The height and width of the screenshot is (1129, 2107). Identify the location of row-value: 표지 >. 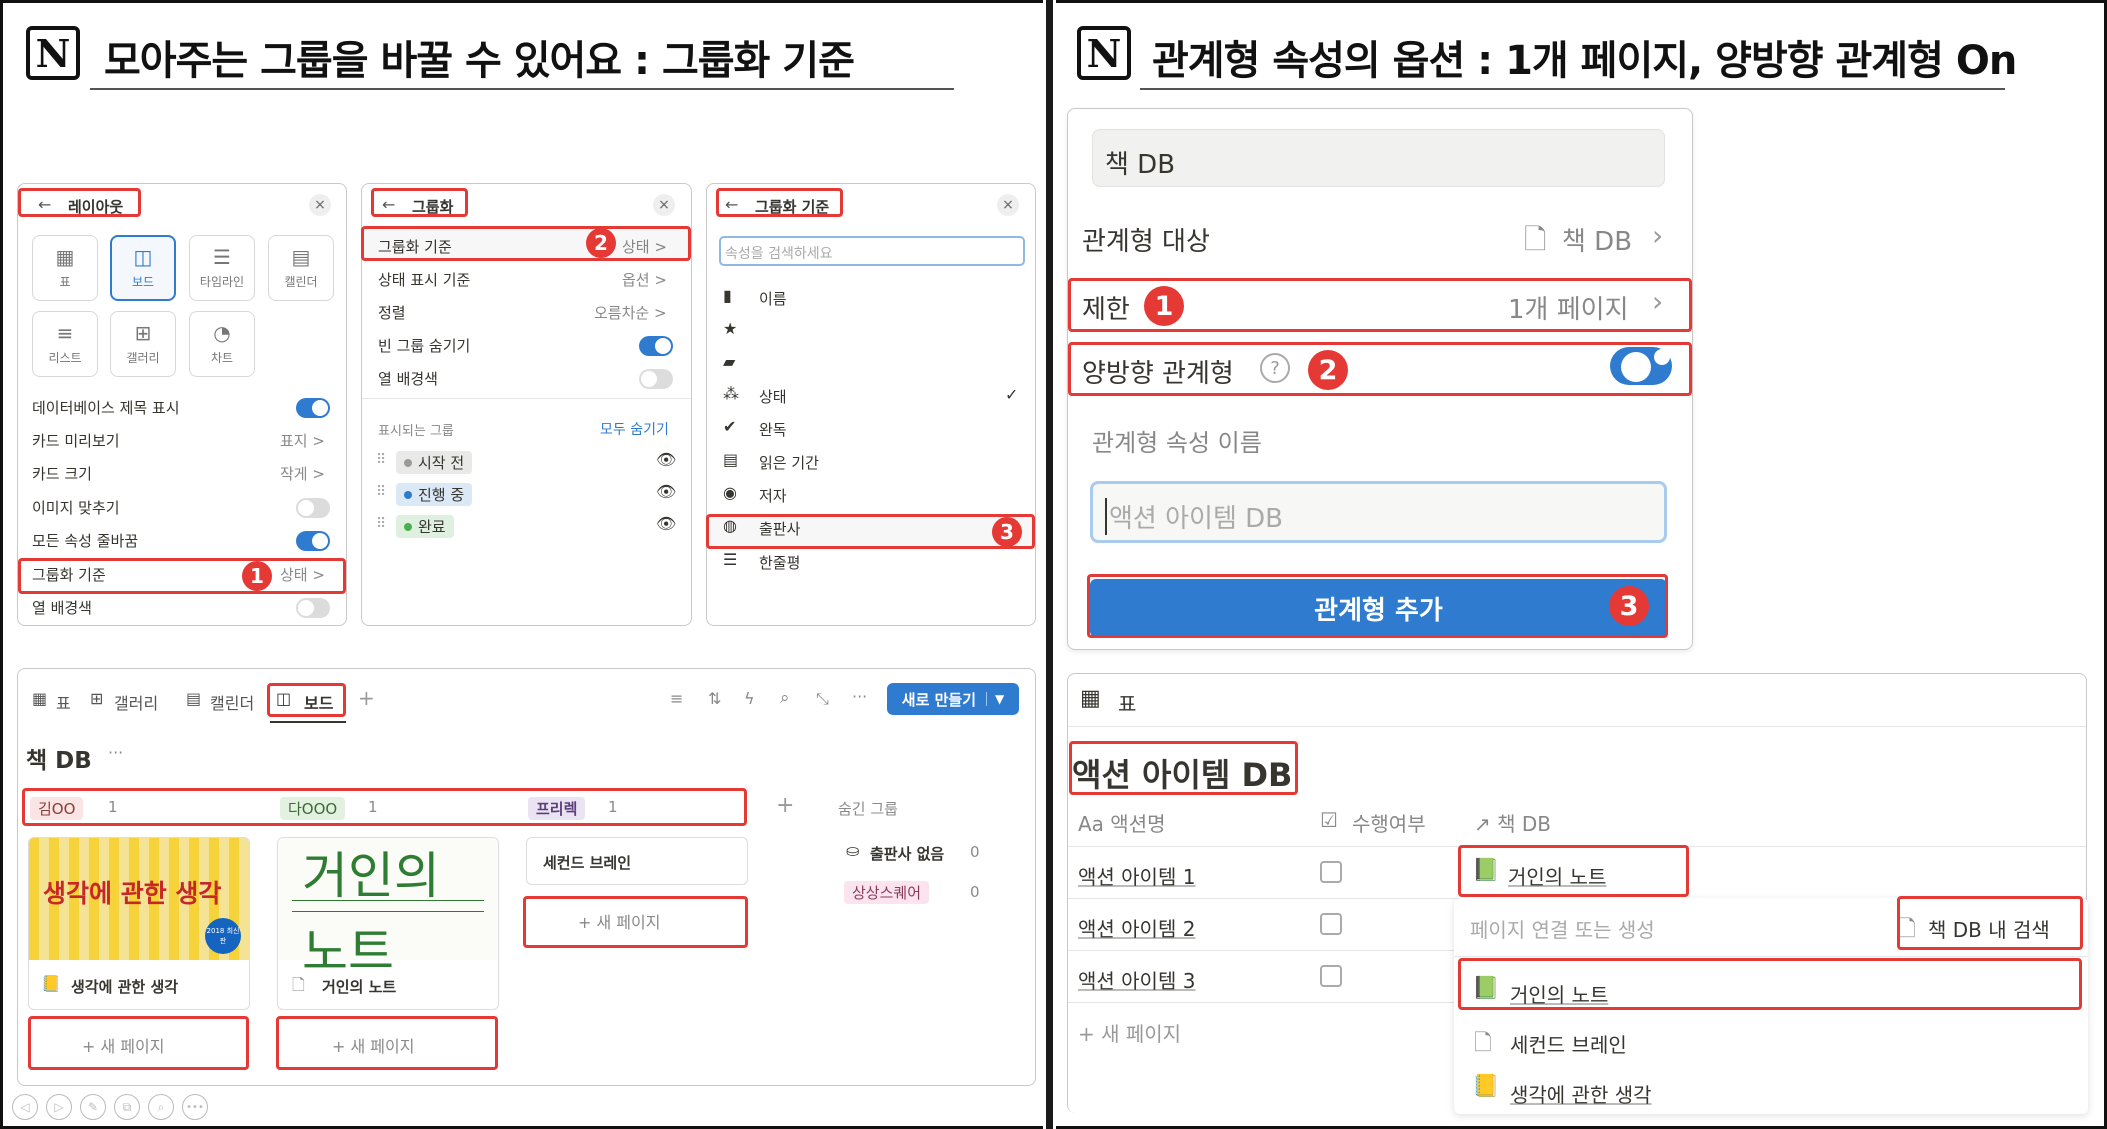
(302, 440).